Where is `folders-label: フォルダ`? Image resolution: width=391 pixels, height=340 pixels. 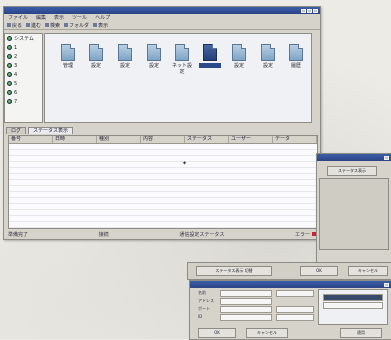 folders-label: フォルダ is located at coordinates (79, 25).